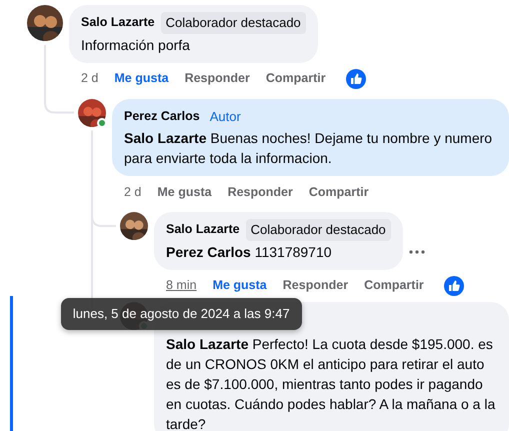 The height and width of the screenshot is (431, 509). I want to click on date-tooltip: lunes, 5 de agosto de 2024 a las 9:47, so click(181, 314).